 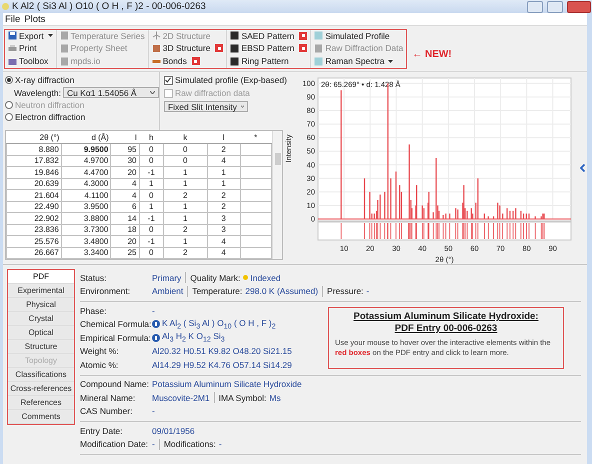 I want to click on nav-tab: Comments, so click(x=41, y=417).